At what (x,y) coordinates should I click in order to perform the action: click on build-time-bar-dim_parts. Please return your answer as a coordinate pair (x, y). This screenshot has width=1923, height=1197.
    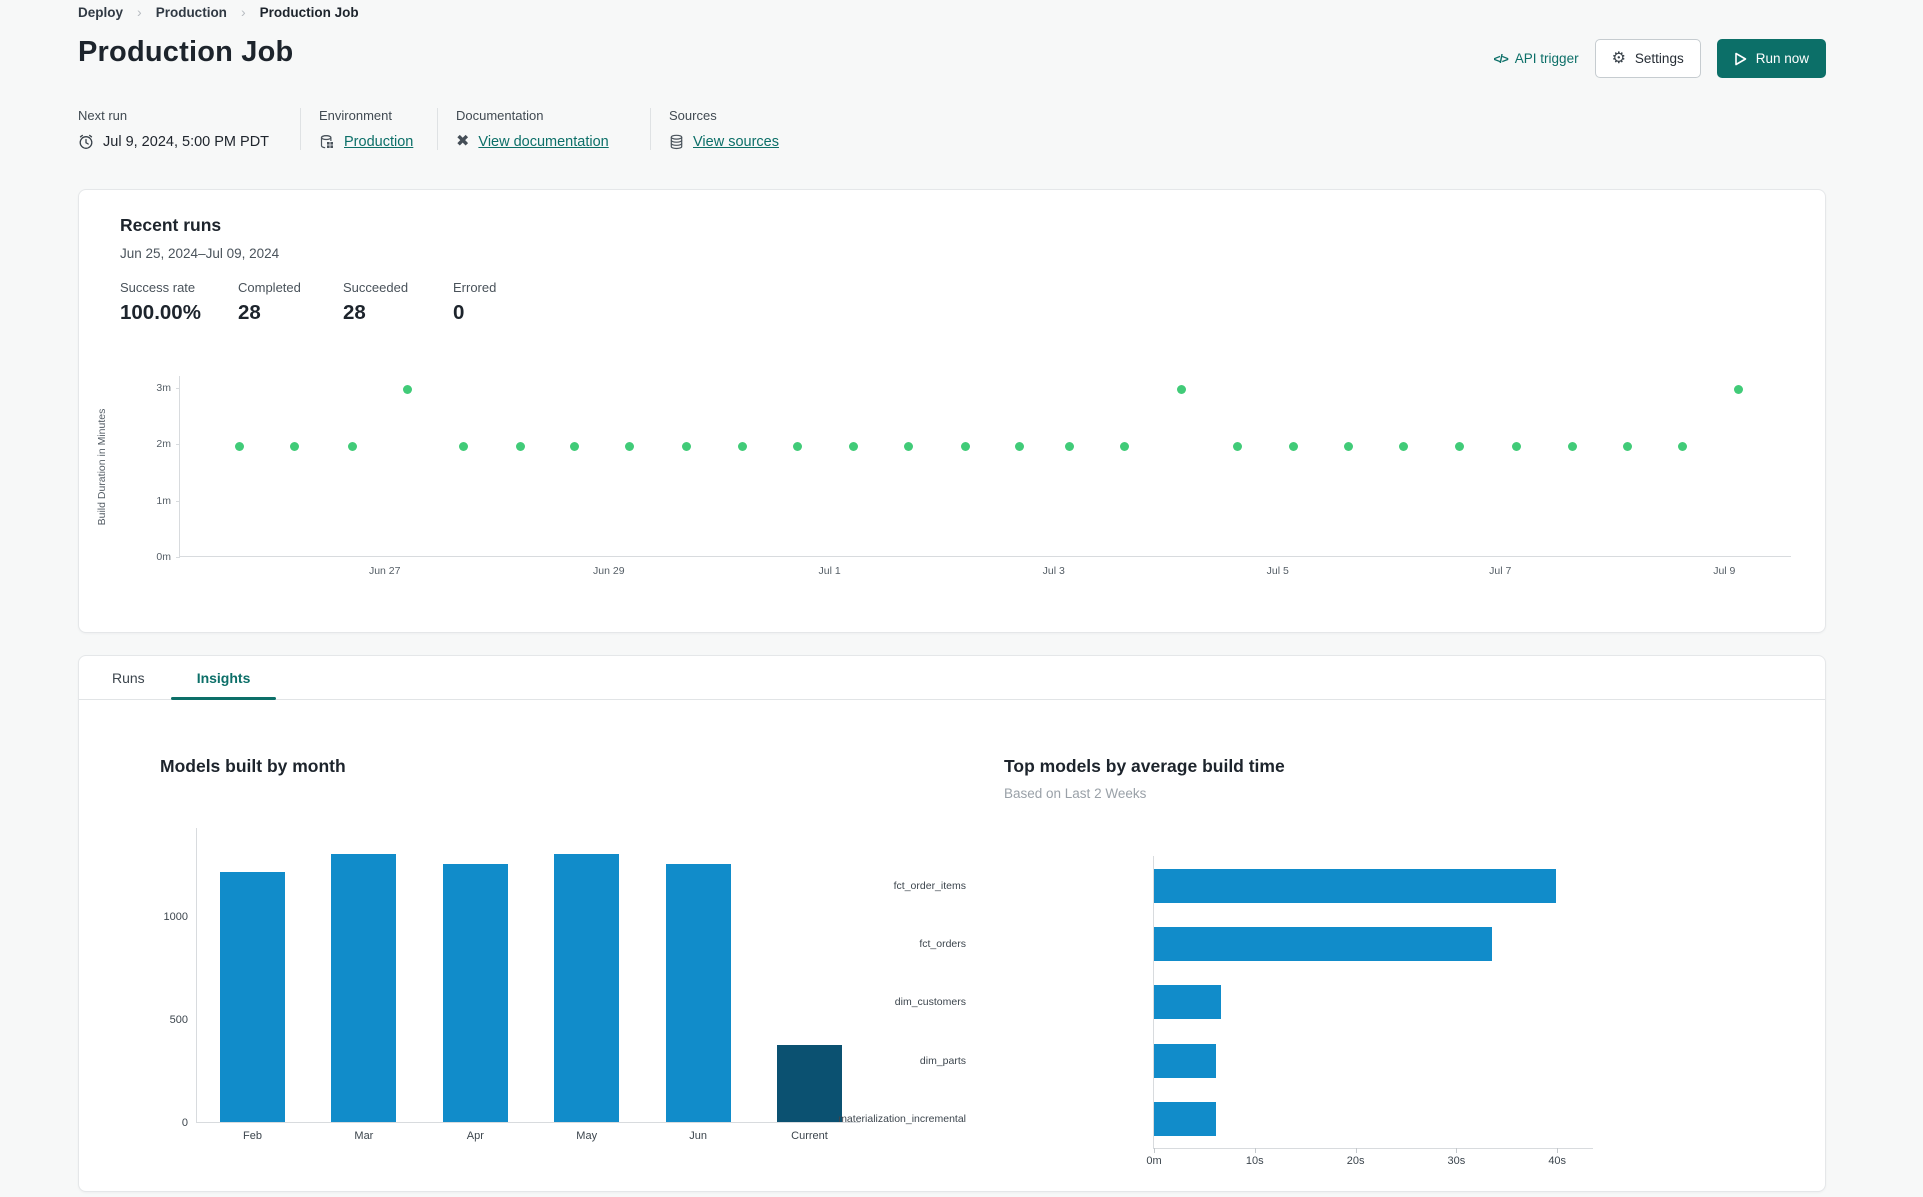
    Looking at the image, I should click on (1185, 1060).